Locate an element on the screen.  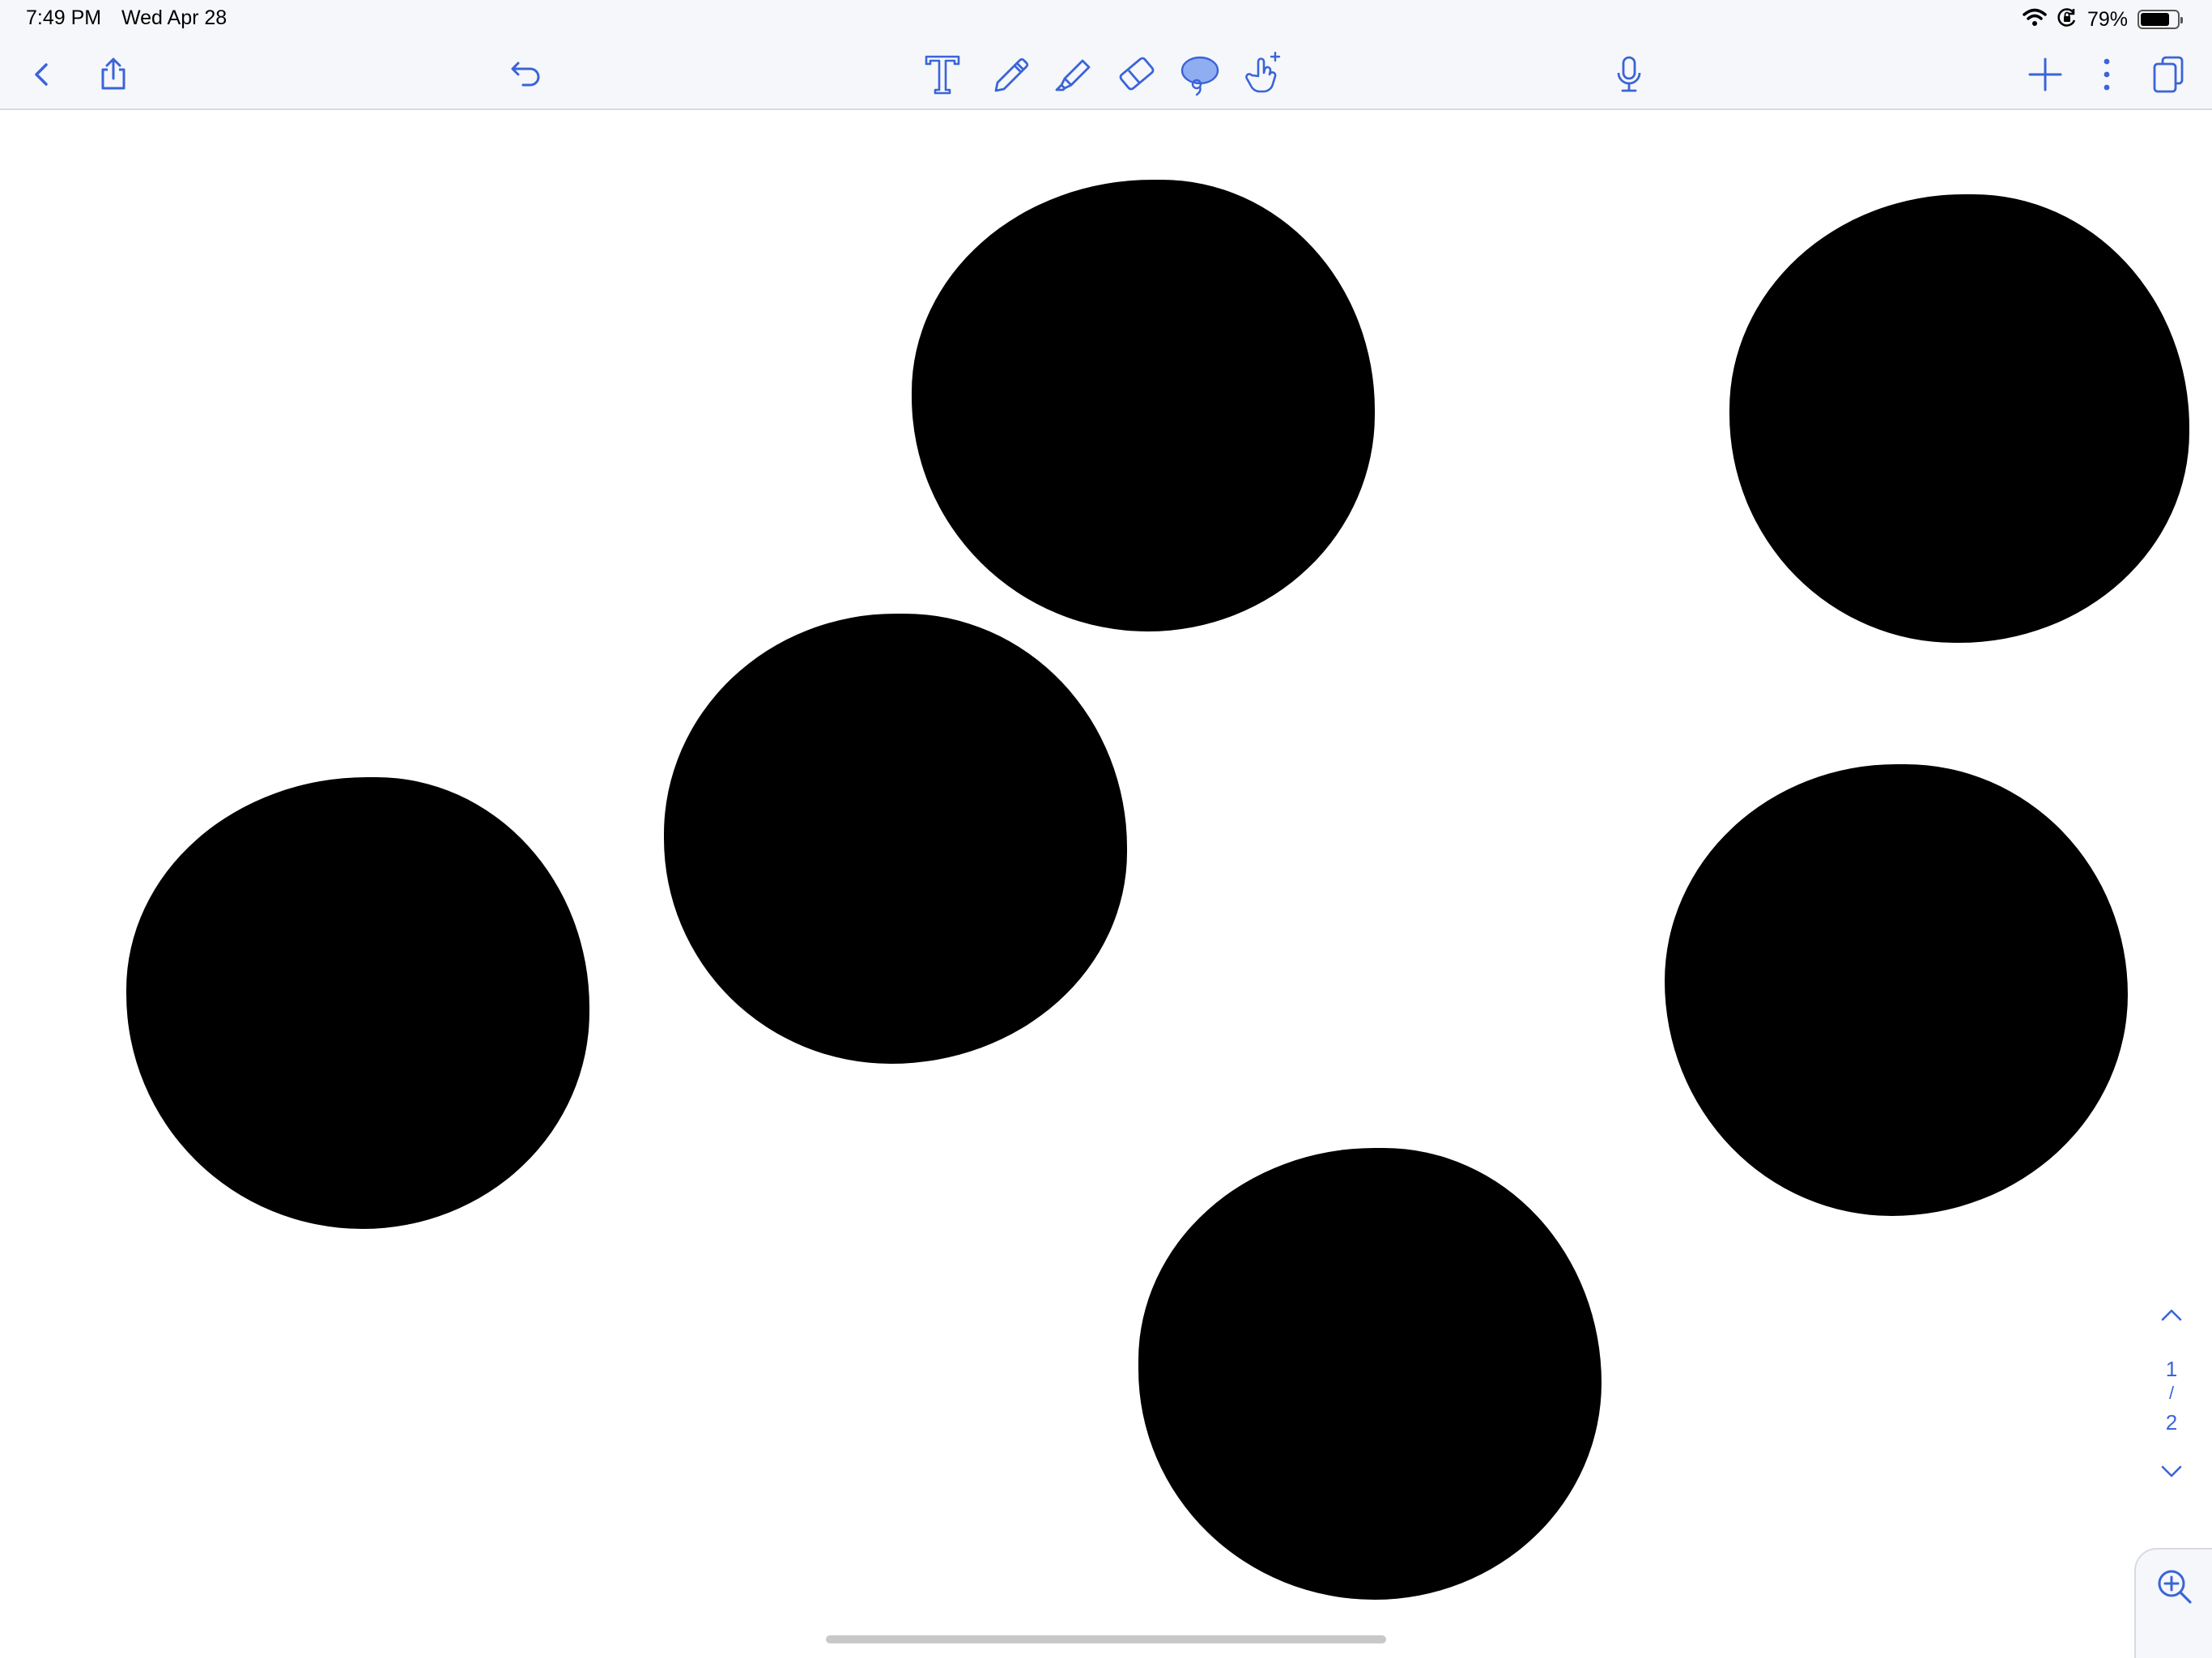
status-time: 7:49 PM is located at coordinates (64, 17).